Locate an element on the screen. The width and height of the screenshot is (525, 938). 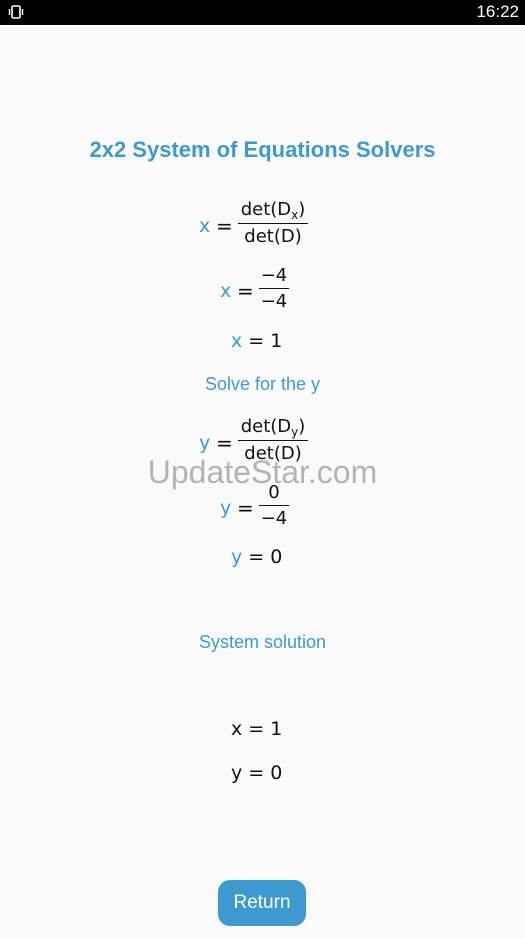
y-section-header: Solve for the y is located at coordinates (262, 384).